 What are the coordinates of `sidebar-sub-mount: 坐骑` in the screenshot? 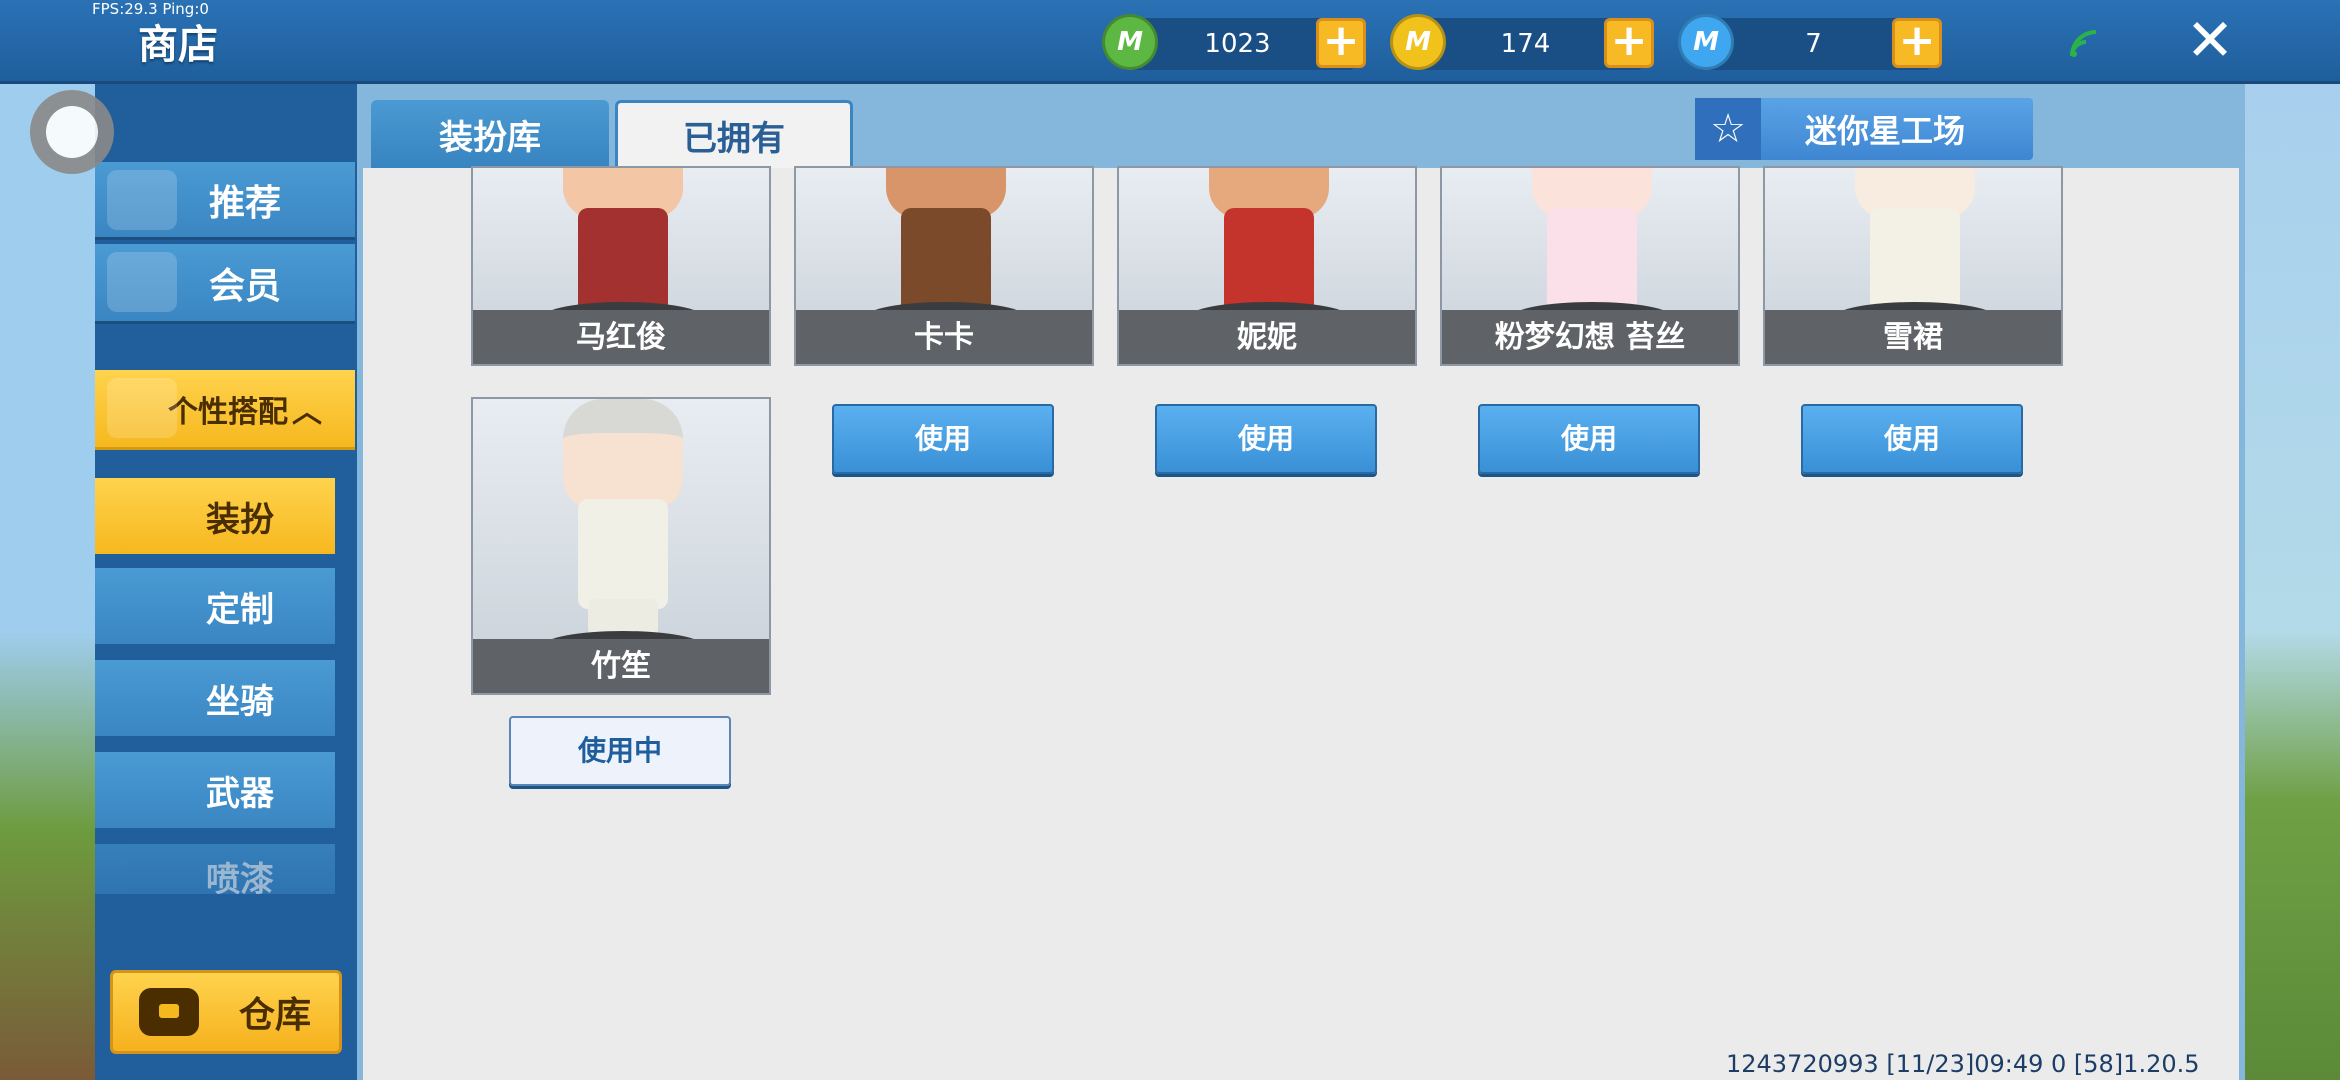 It's located at (215, 698).